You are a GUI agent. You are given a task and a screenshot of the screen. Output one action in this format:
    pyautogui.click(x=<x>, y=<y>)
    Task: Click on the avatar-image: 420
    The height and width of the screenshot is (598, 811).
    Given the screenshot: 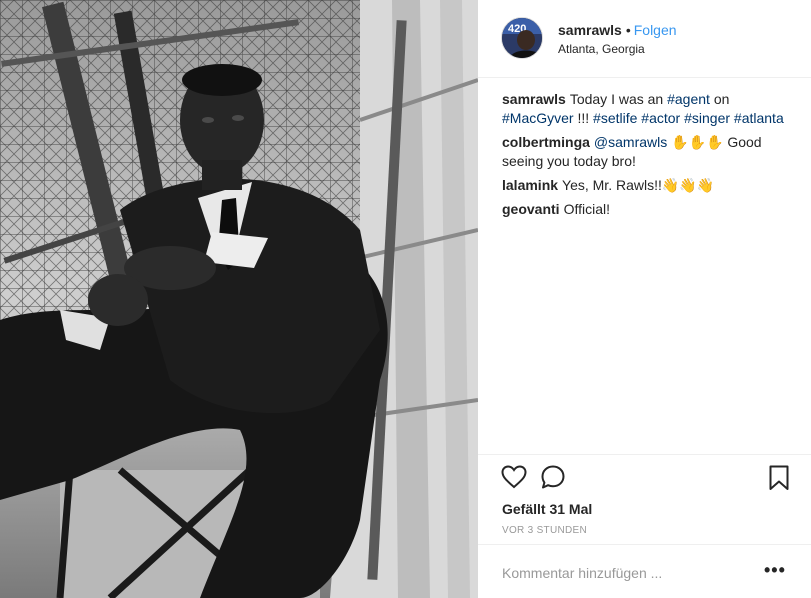 What is the action you would take?
    pyautogui.click(x=522, y=38)
    